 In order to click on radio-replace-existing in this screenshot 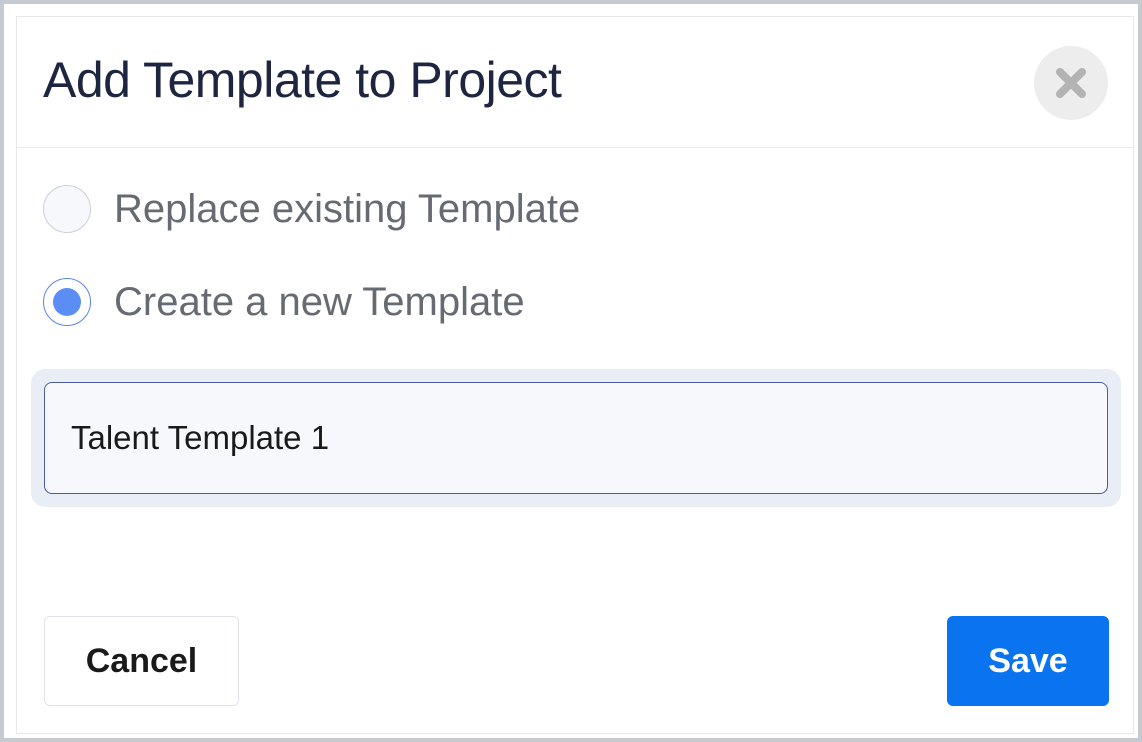, I will do `click(67, 209)`.